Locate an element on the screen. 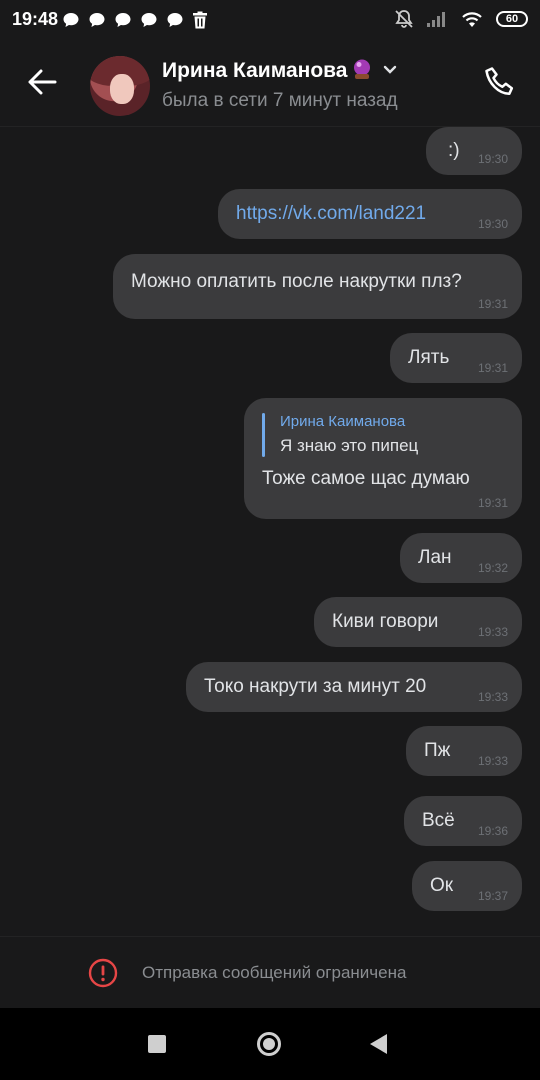  message-bubble: Лять 19:31 is located at coordinates (456, 358).